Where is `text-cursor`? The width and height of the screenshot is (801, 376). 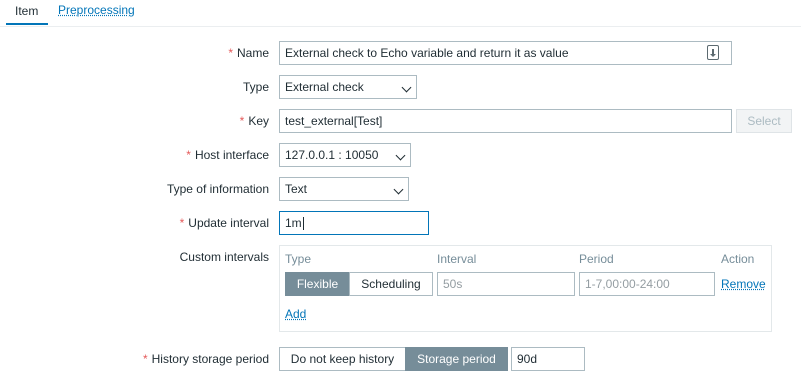 text-cursor is located at coordinates (303, 224).